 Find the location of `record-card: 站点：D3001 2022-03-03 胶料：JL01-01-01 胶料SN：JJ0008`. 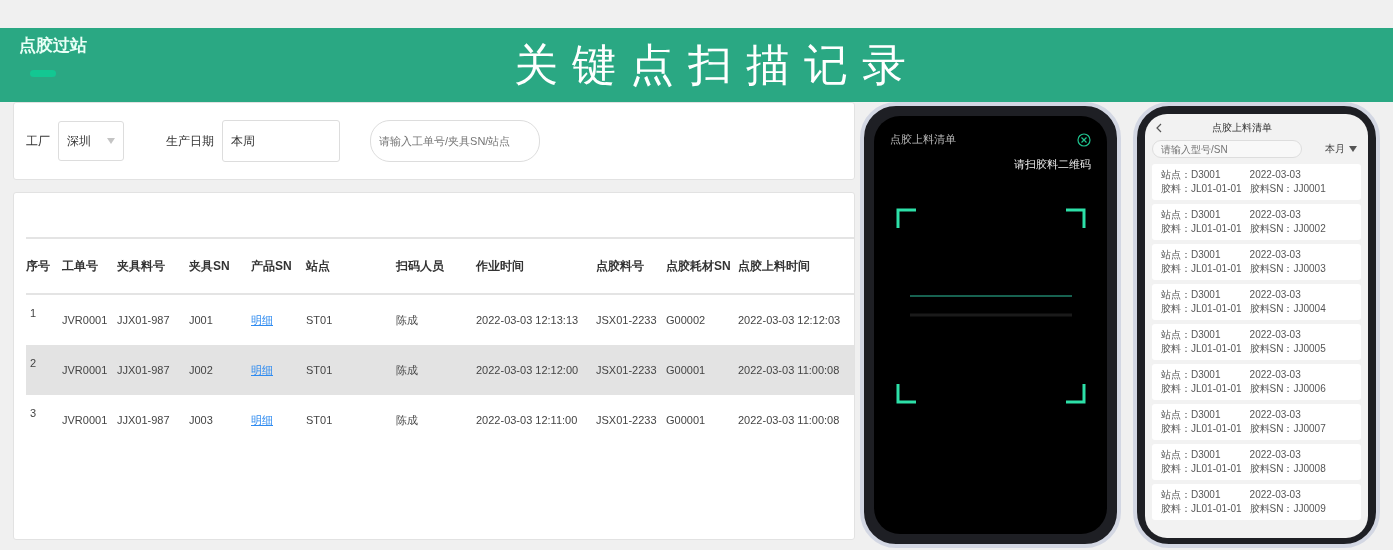

record-card: 站点：D3001 2022-03-03 胶料：JL01-01-01 胶料SN：JJ0008 is located at coordinates (1256, 462).